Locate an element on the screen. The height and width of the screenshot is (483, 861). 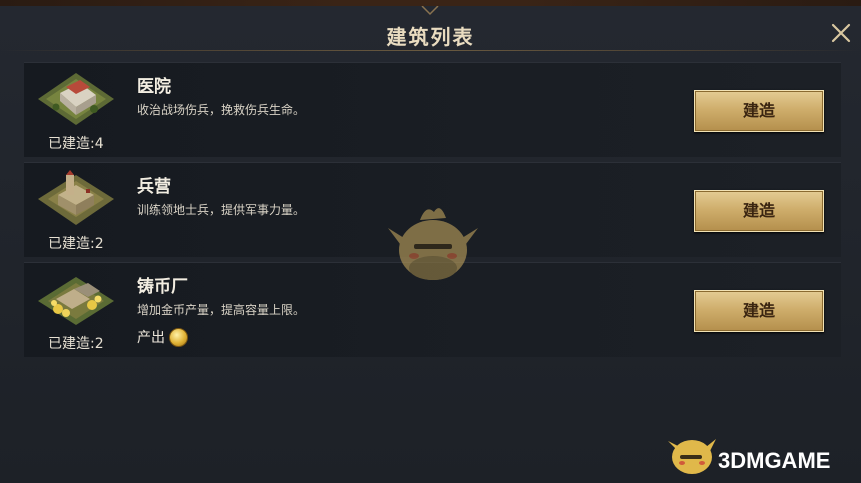
watermark-mascot-icon is located at coordinates (433, 244).